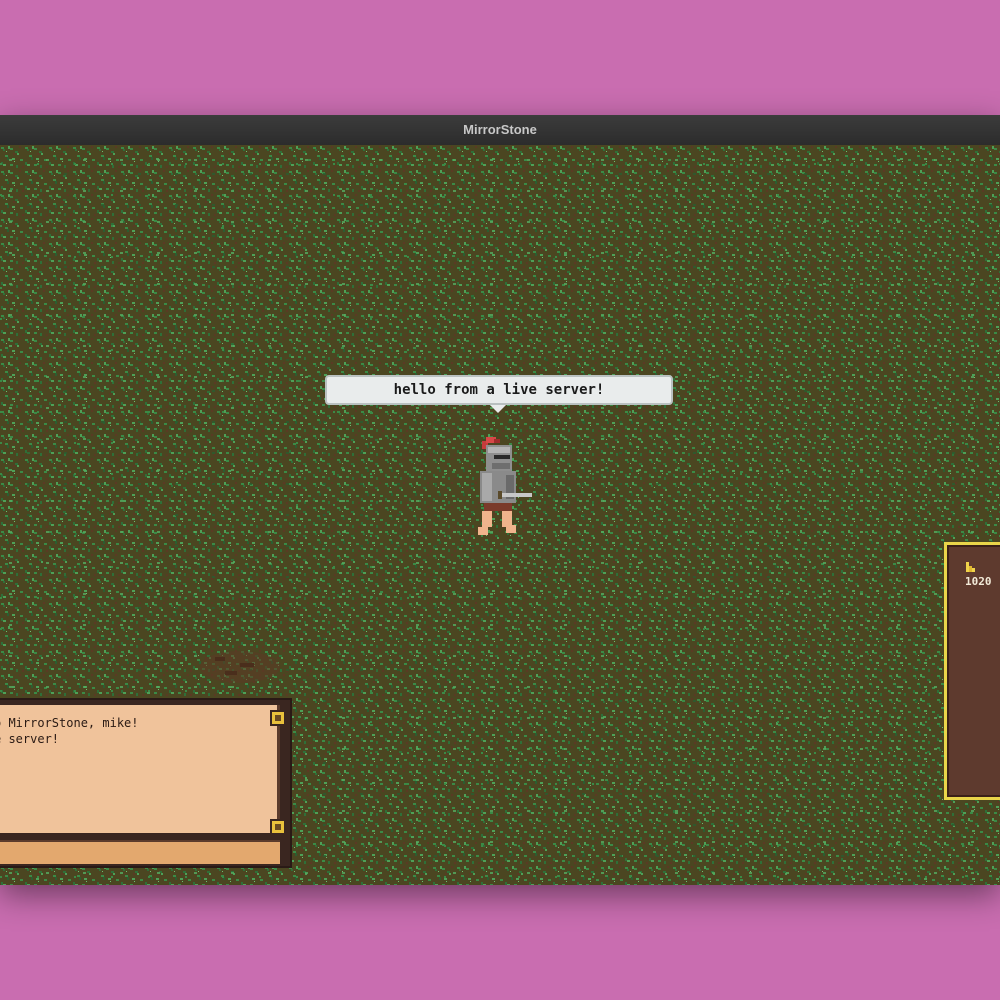  I want to click on chat-line: o MirrorStone, mike!, so click(69, 723).